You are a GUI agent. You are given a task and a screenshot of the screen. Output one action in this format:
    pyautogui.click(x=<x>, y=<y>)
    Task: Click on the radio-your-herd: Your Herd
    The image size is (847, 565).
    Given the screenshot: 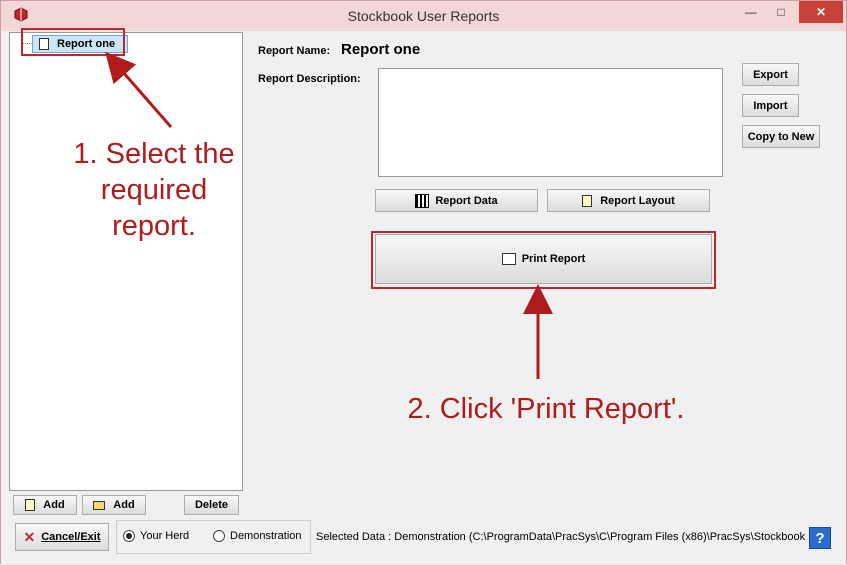 What is the action you would take?
    pyautogui.click(x=156, y=536)
    